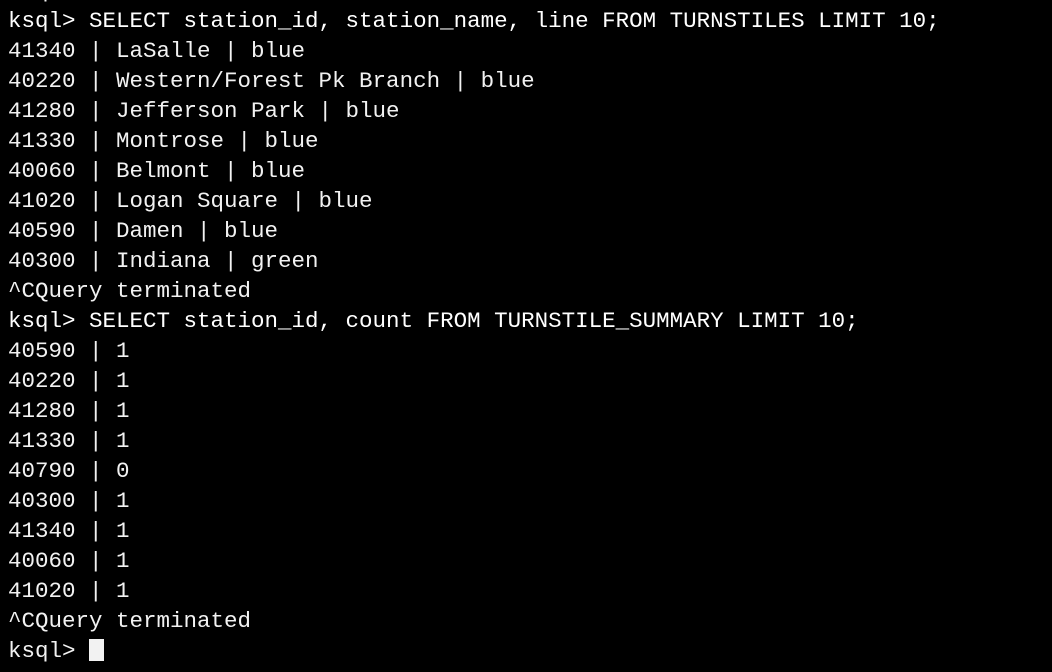 The height and width of the screenshot is (672, 1052). I want to click on result-row: 40060 | 1, so click(69, 561).